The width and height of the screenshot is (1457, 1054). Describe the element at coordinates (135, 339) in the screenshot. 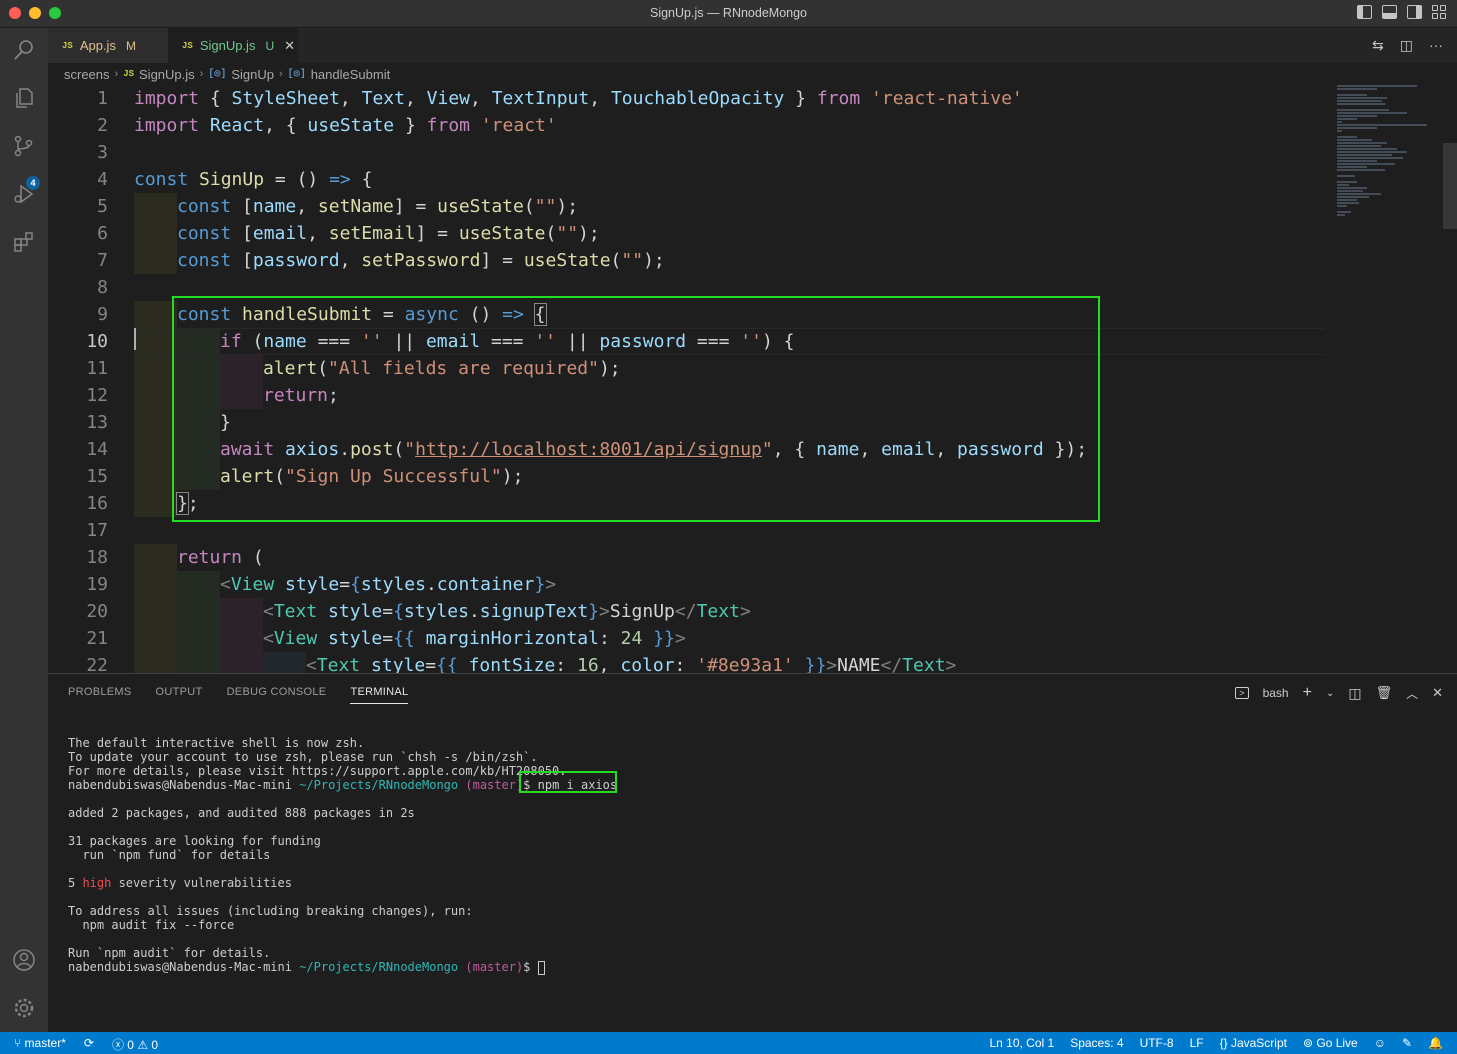

I see `text-cursor` at that location.